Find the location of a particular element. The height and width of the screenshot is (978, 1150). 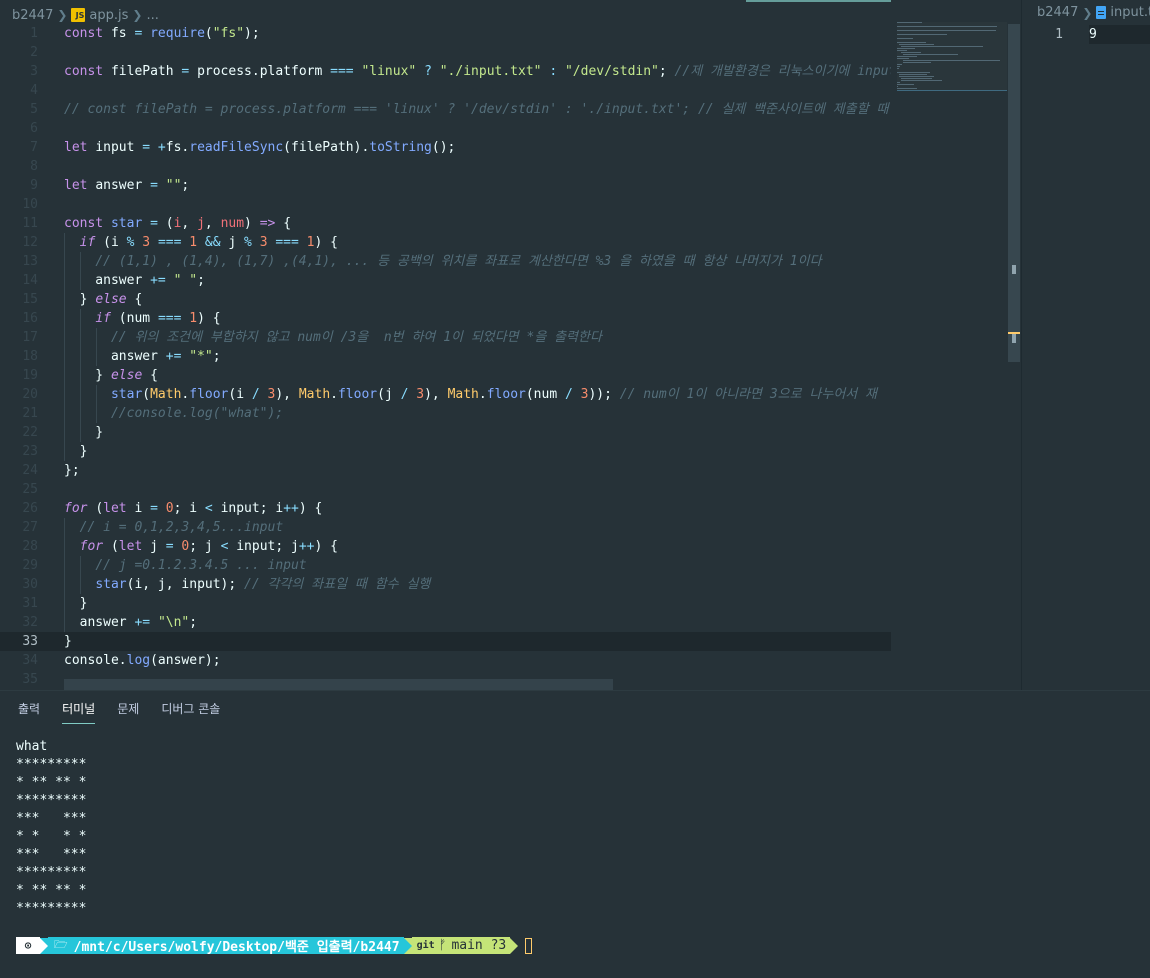

code-line: 30 star(i, j, input); // 각각의 좌표일 때 함수 실행 is located at coordinates (445, 584).